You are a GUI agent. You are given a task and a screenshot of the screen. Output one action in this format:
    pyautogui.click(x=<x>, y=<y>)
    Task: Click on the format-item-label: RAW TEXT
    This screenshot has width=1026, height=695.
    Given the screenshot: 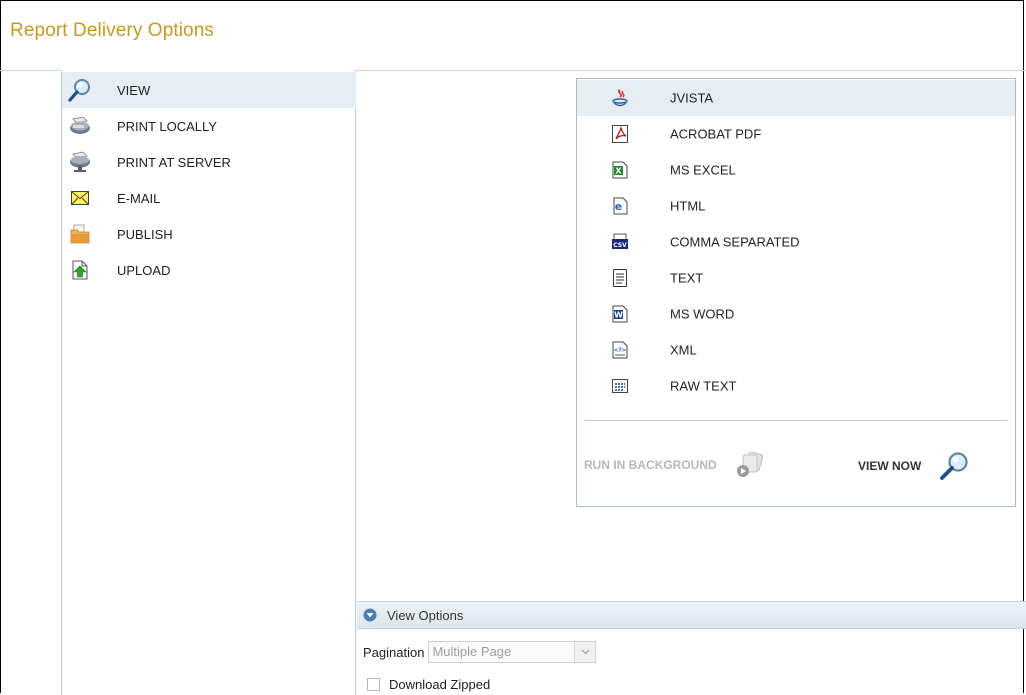 What is the action you would take?
    pyautogui.click(x=703, y=386)
    